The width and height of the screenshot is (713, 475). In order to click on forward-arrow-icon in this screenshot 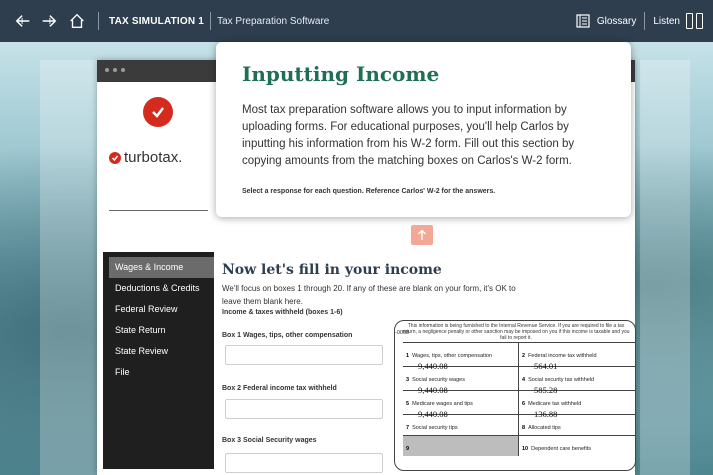, I will do `click(49, 21)`.